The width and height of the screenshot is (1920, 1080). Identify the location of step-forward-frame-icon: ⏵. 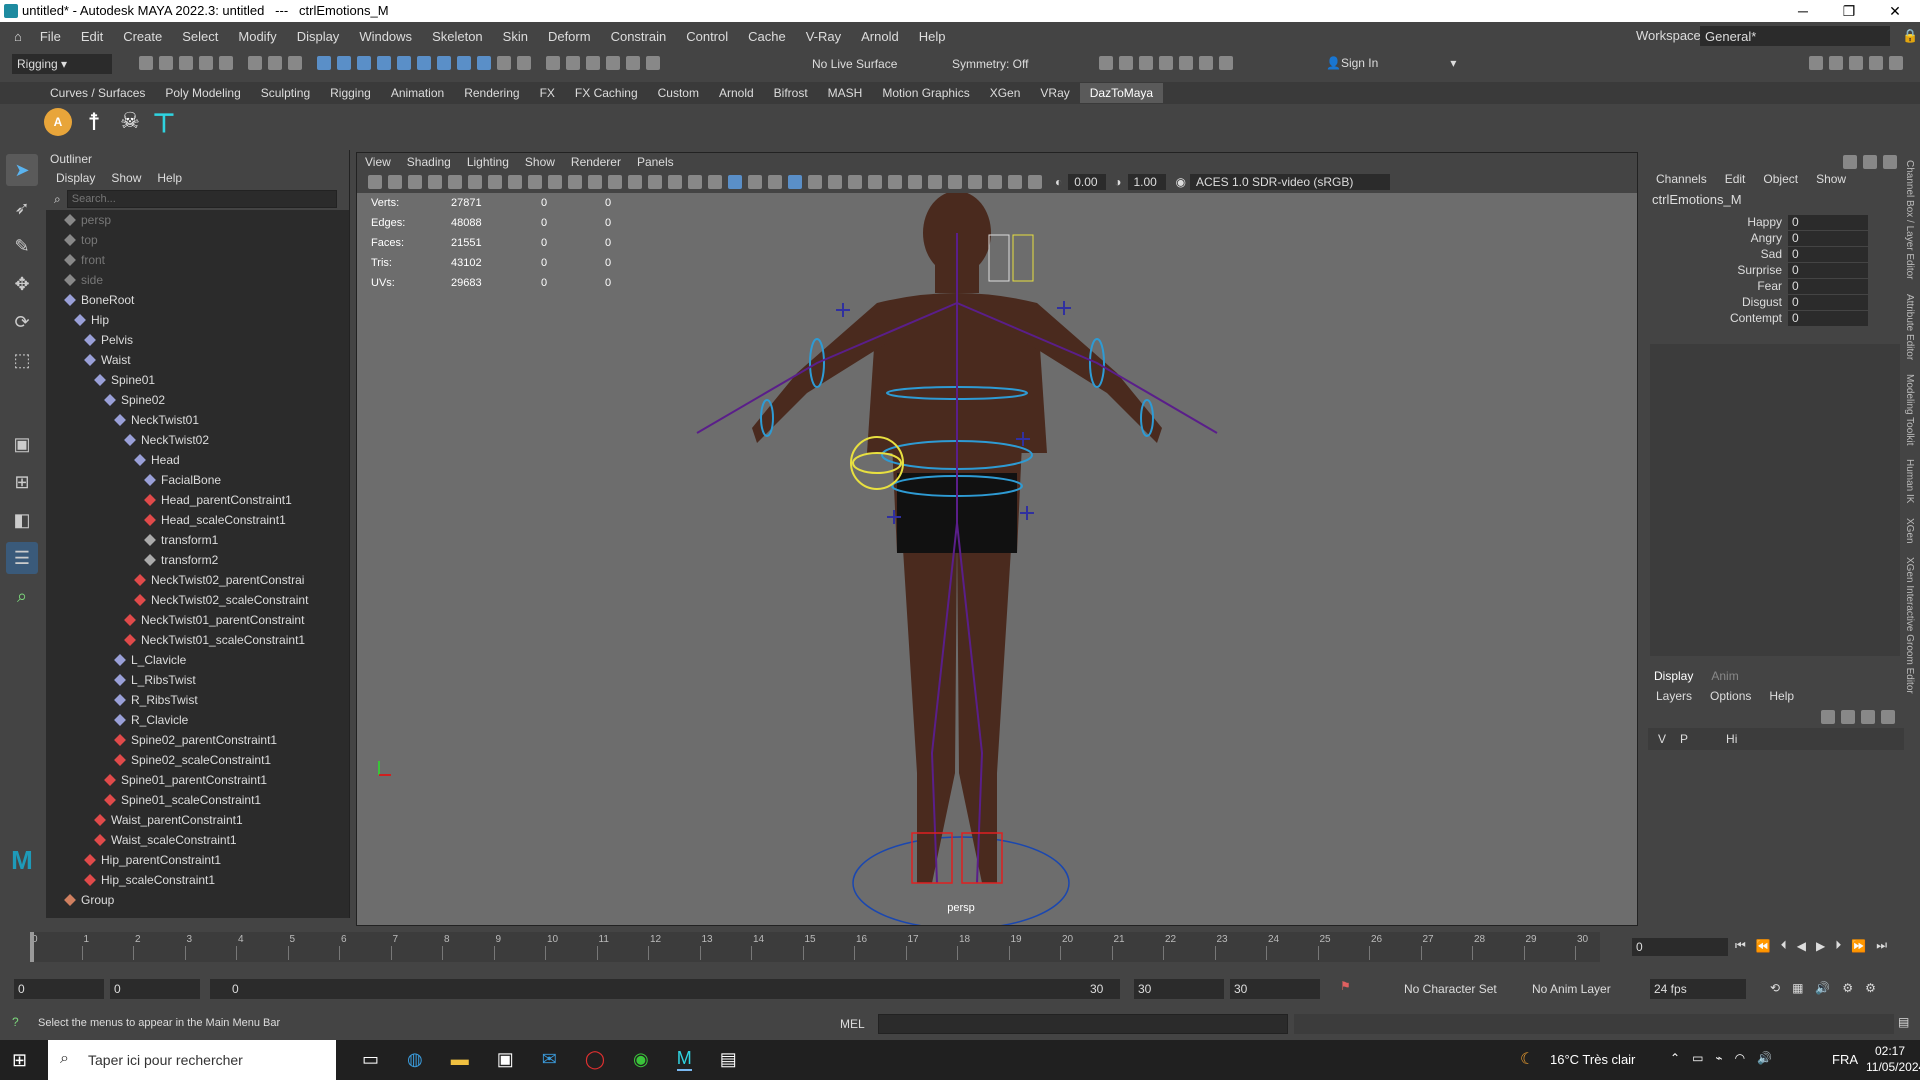
(1838, 945).